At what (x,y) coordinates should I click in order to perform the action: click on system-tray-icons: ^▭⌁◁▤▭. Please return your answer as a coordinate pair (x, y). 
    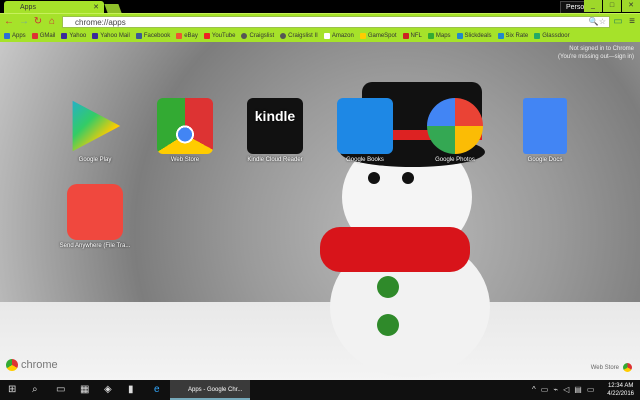
    Looking at the image, I should click on (565, 389).